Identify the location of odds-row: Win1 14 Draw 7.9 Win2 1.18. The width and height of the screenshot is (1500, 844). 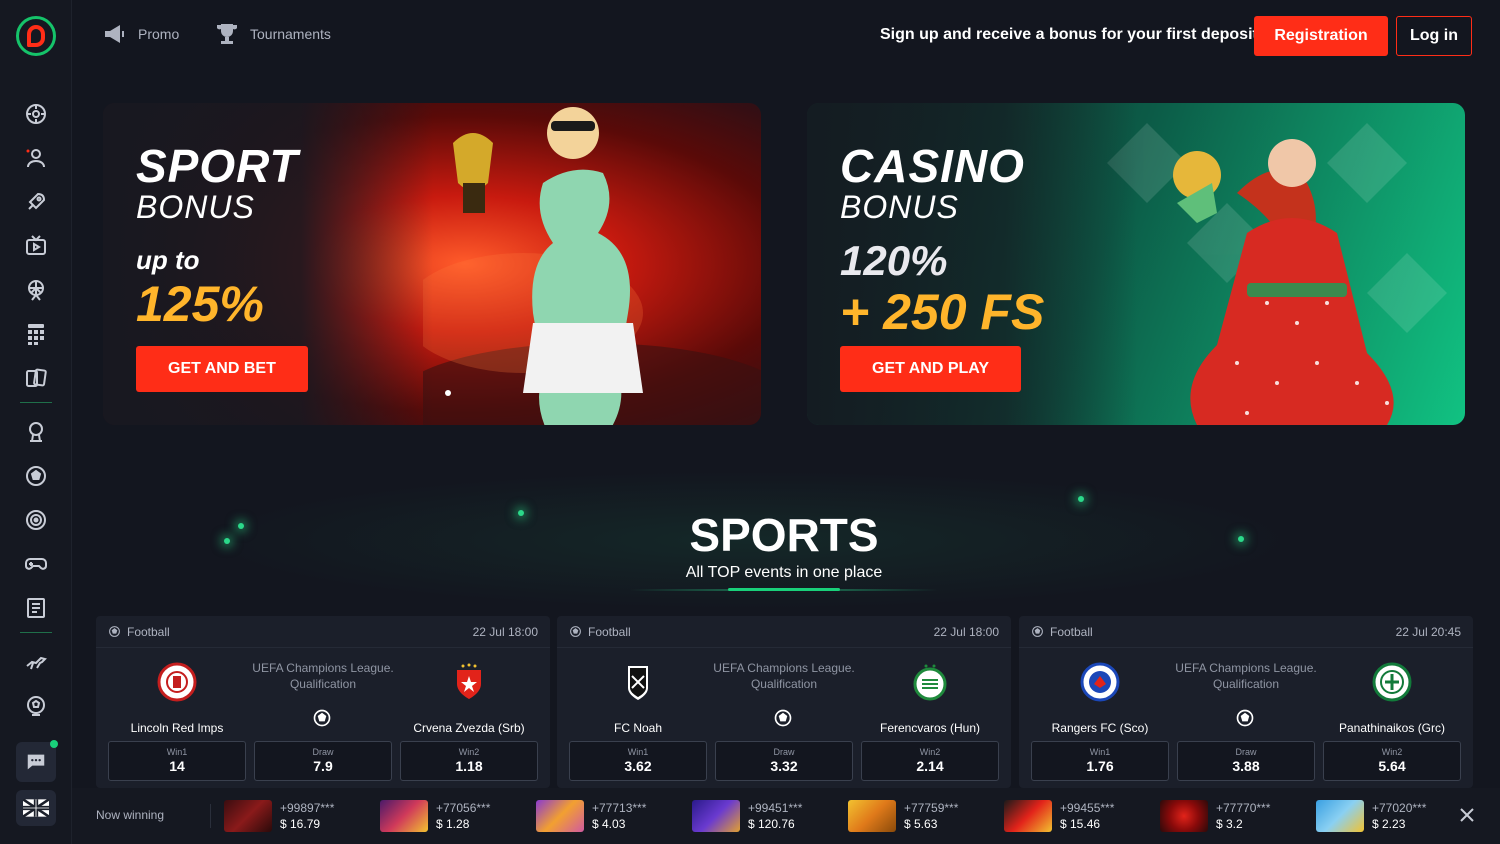
(323, 761).